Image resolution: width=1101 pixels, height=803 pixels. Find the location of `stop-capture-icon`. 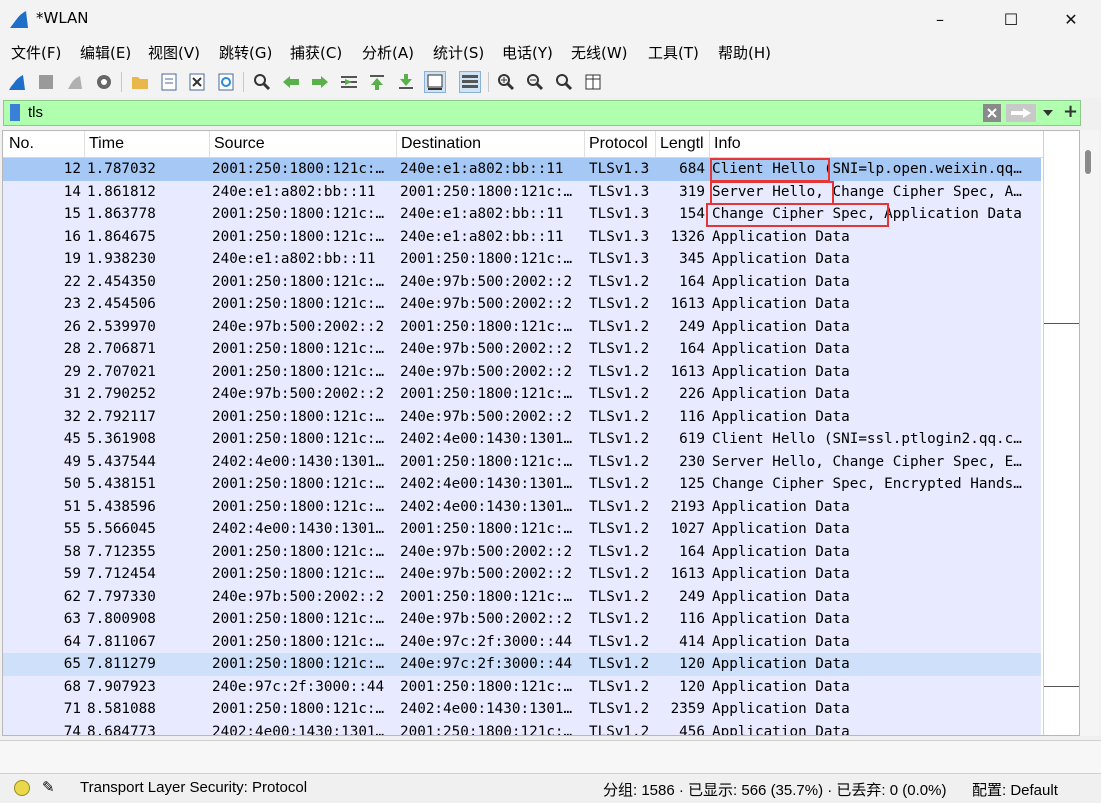

stop-capture-icon is located at coordinates (46, 82).